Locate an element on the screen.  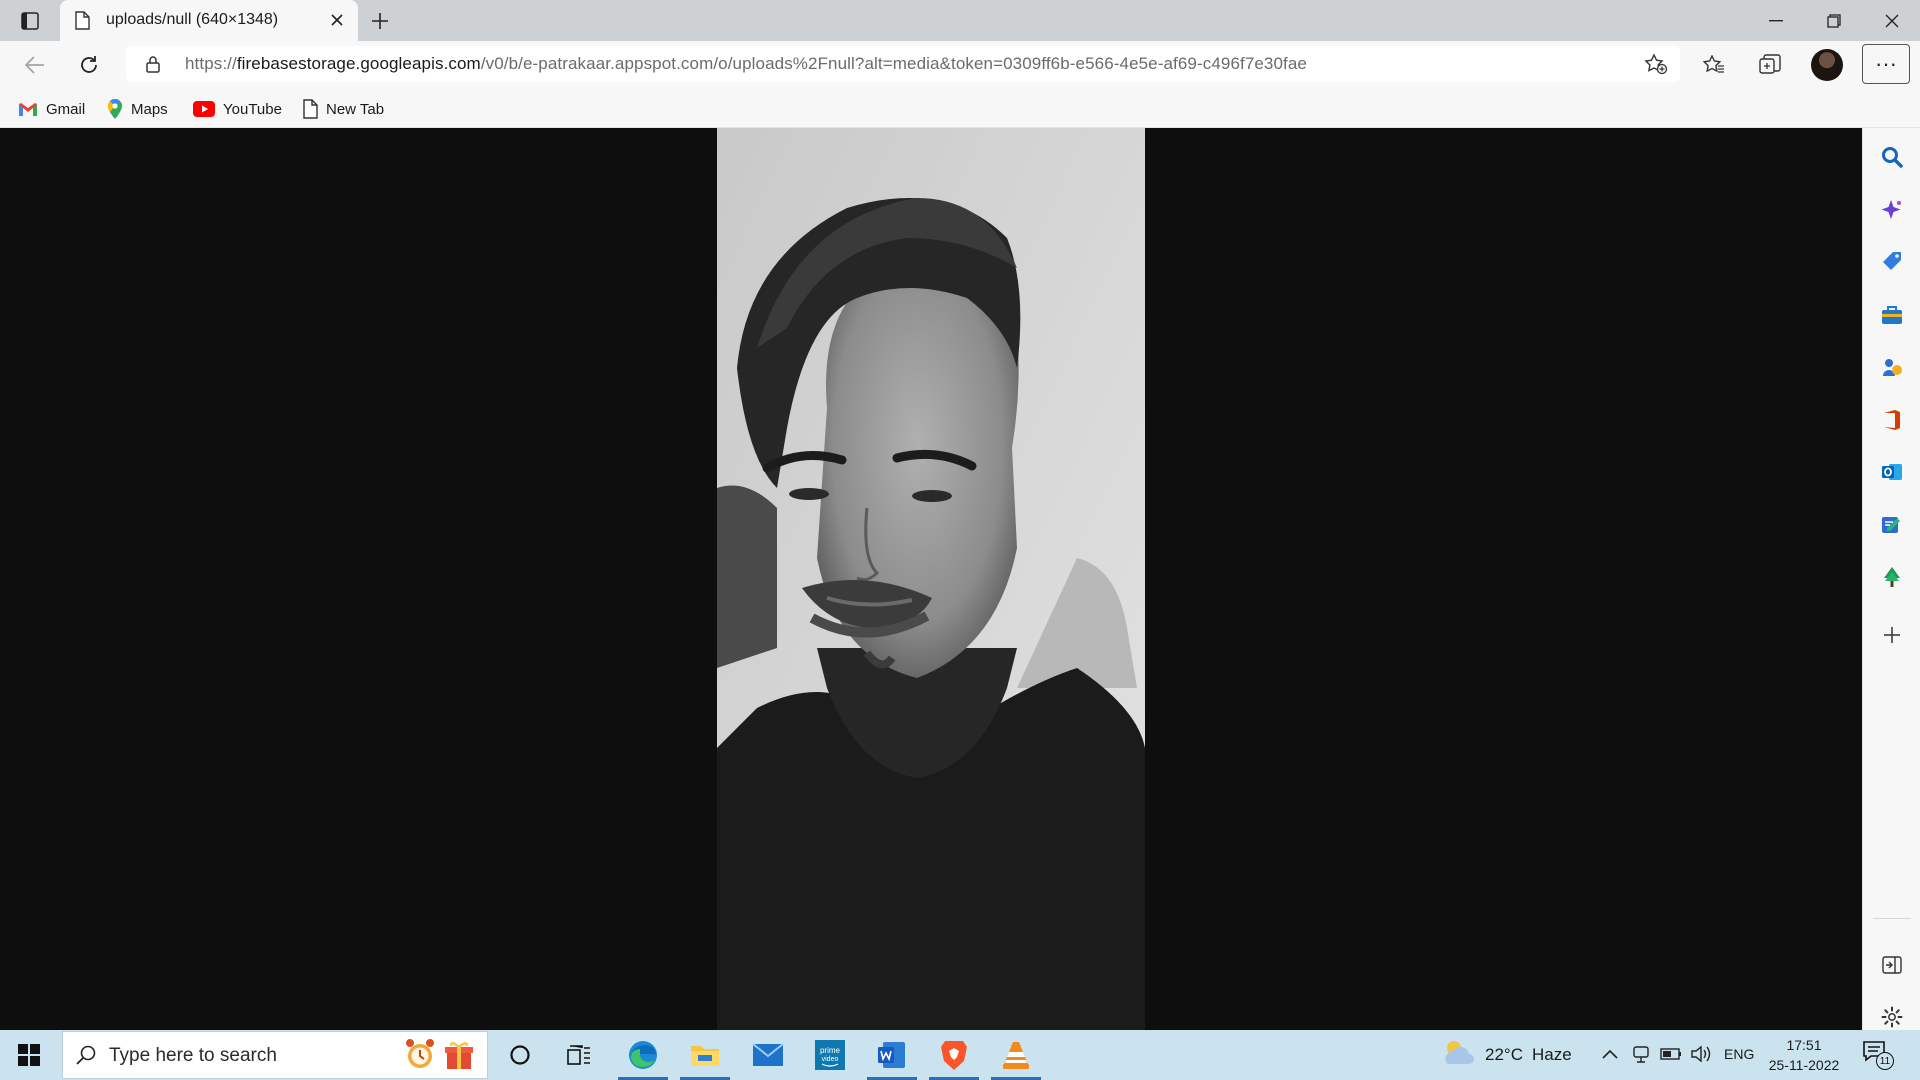
favorite-maps: Maps is located at coordinates (137, 109).